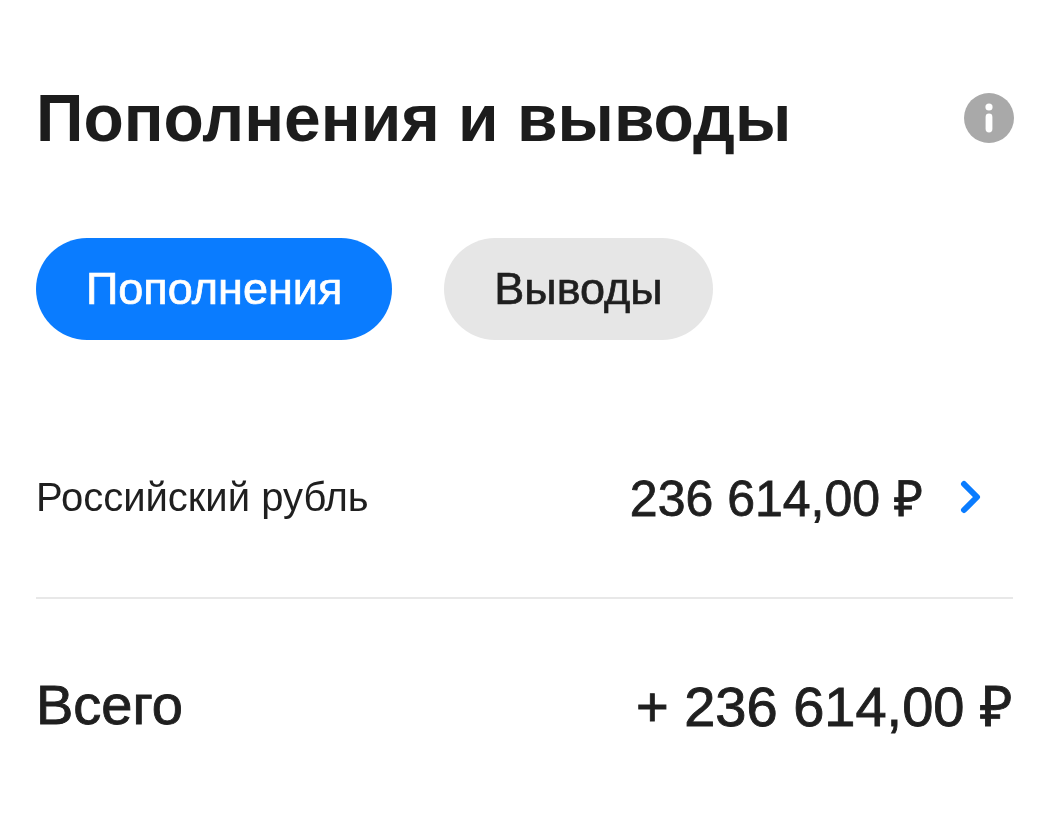 The image size is (1060, 834). I want to click on info-icon, so click(989, 118).